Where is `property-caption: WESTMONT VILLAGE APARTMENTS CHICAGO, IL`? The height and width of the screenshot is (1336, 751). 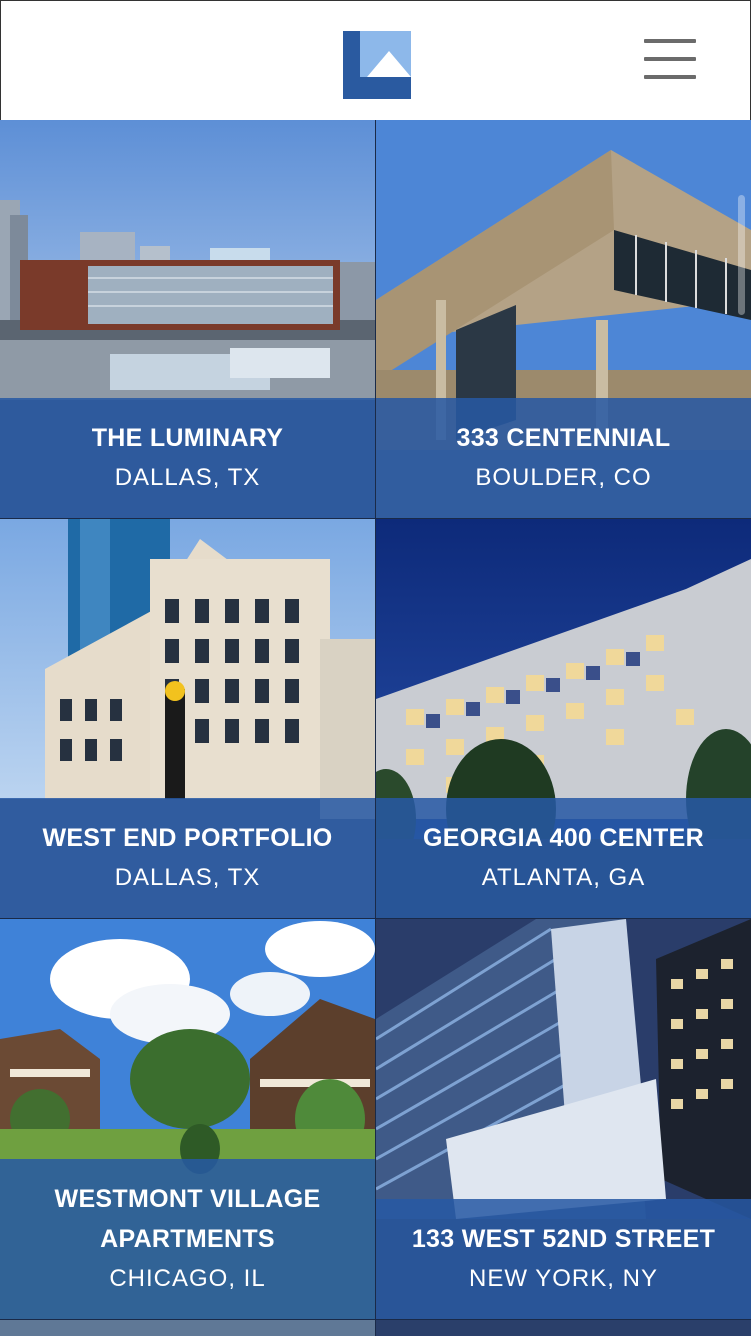
property-caption: WESTMONT VILLAGE APARTMENTS CHICAGO, IL is located at coordinates (187, 1239).